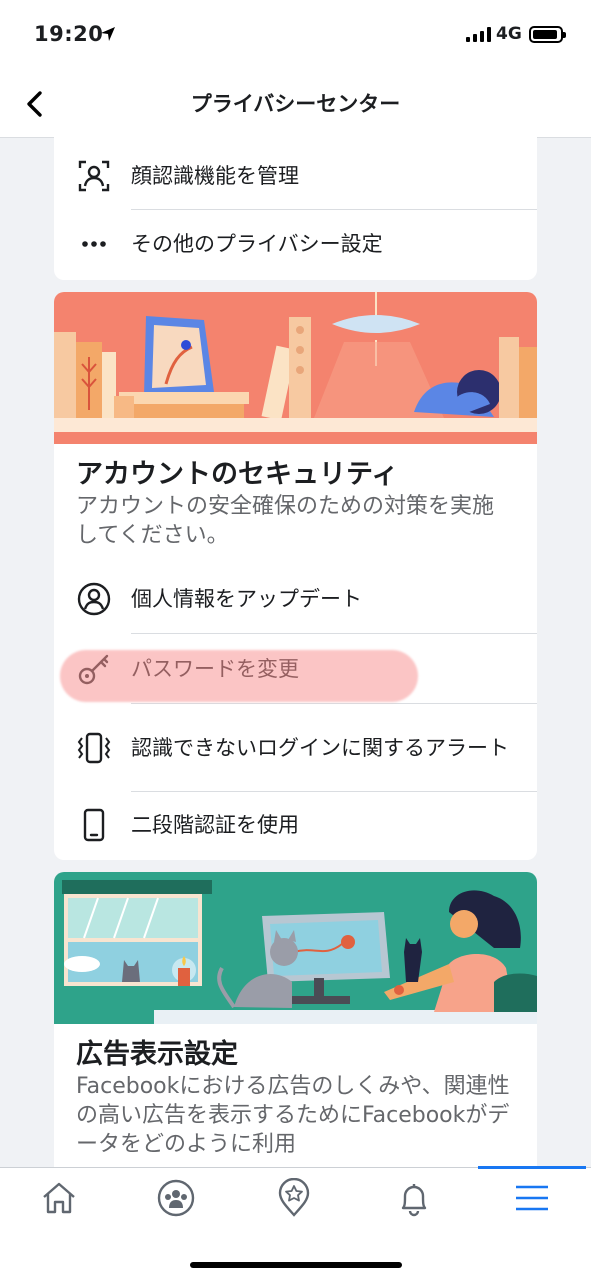  What do you see at coordinates (295, 368) in the screenshot?
I see `security-banner-illustration` at bounding box center [295, 368].